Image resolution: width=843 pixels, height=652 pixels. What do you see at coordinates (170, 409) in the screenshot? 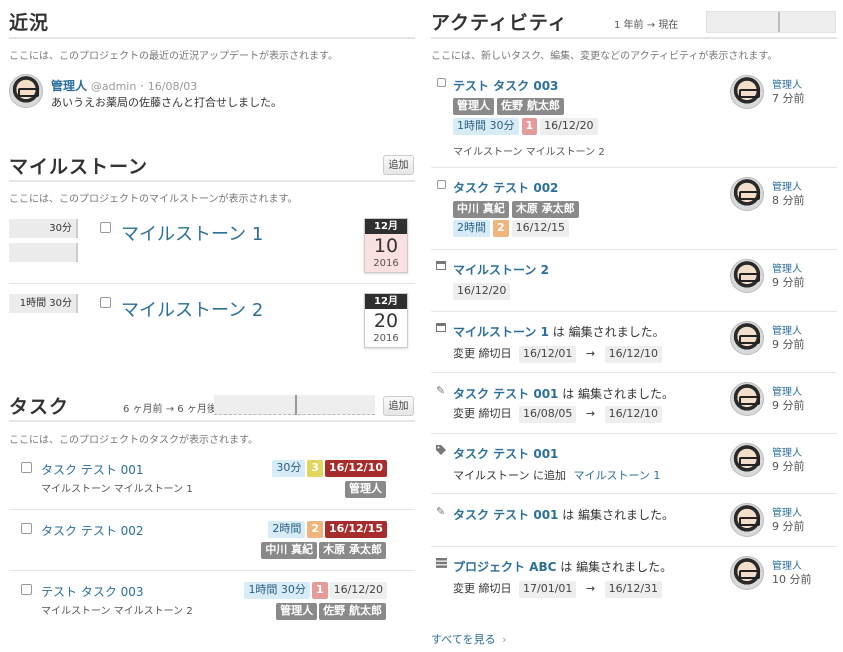
I see `tasks-range: 6 ヶ月前 → 6 ヶ月後` at bounding box center [170, 409].